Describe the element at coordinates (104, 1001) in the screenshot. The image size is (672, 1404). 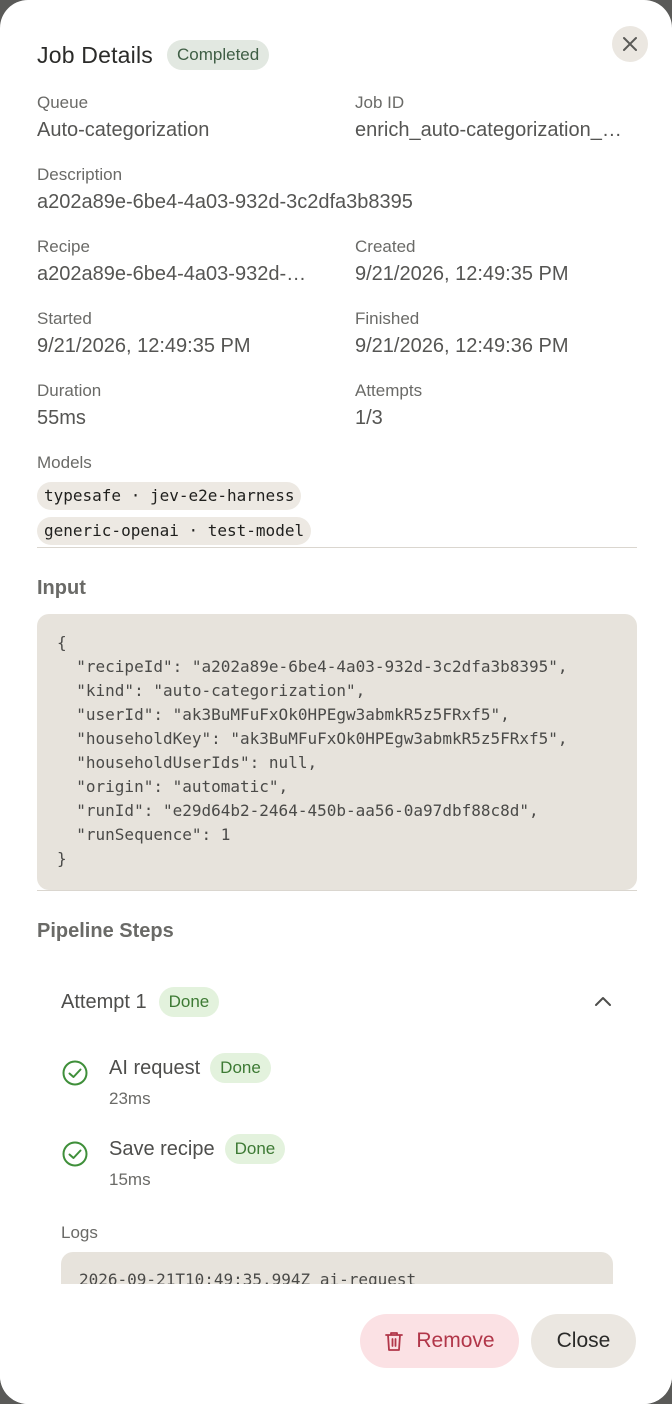
I see `attempt-title: Attempt 1` at that location.